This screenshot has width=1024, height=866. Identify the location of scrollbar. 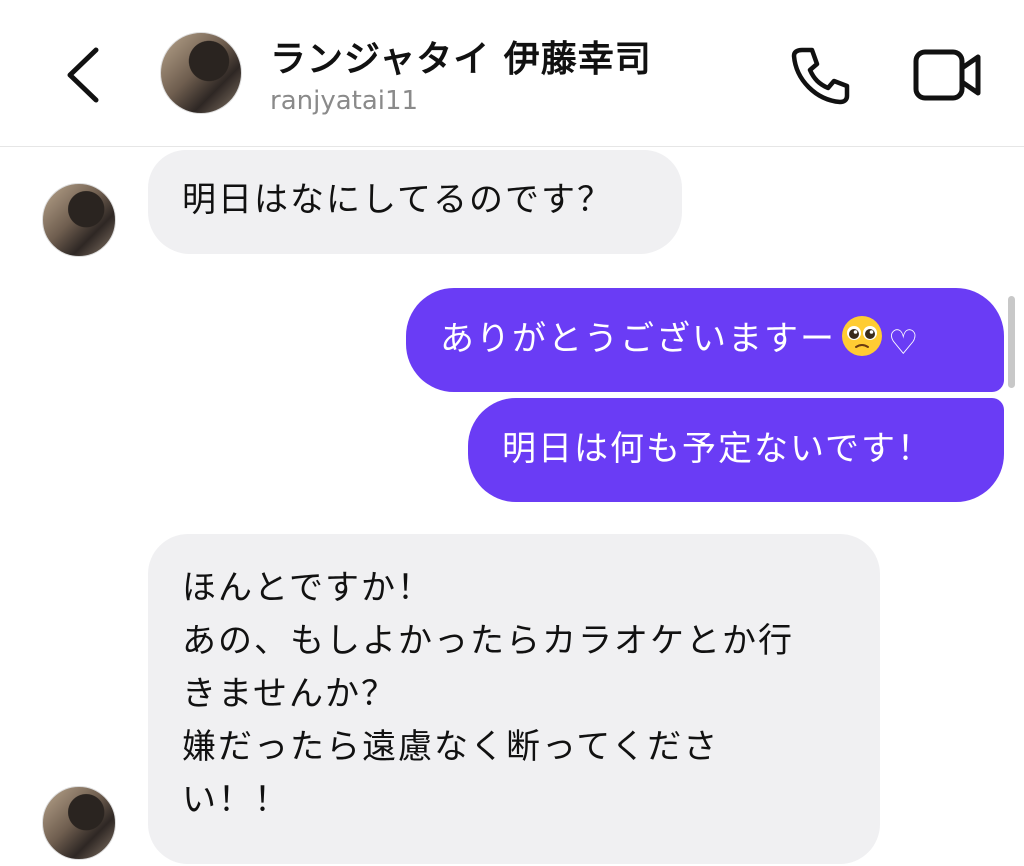
(1011, 342).